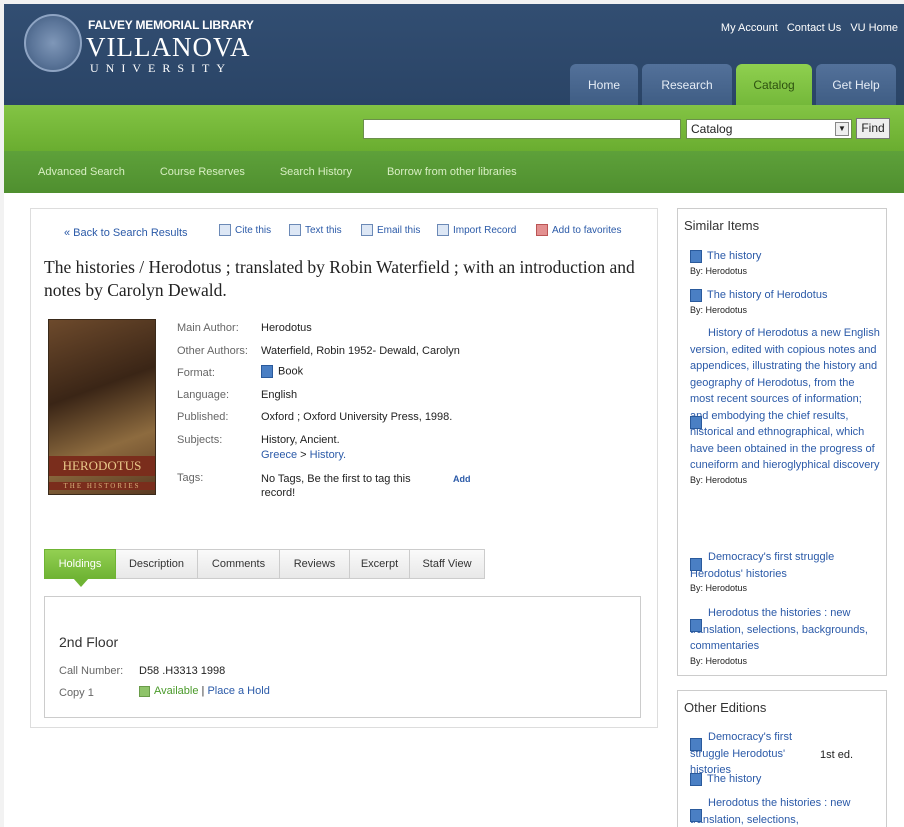 The width and height of the screenshot is (904, 827). What do you see at coordinates (80, 568) in the screenshot?
I see `tab-holdings: Holdings` at bounding box center [80, 568].